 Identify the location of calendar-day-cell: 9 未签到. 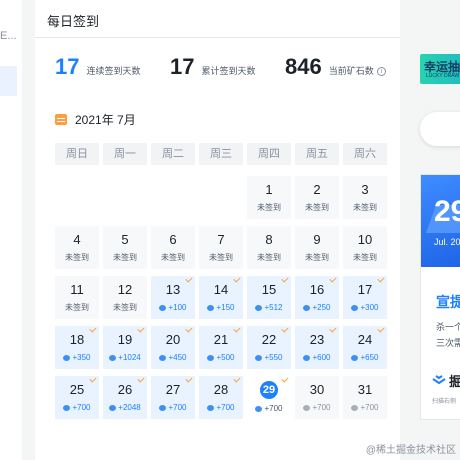
(317, 247).